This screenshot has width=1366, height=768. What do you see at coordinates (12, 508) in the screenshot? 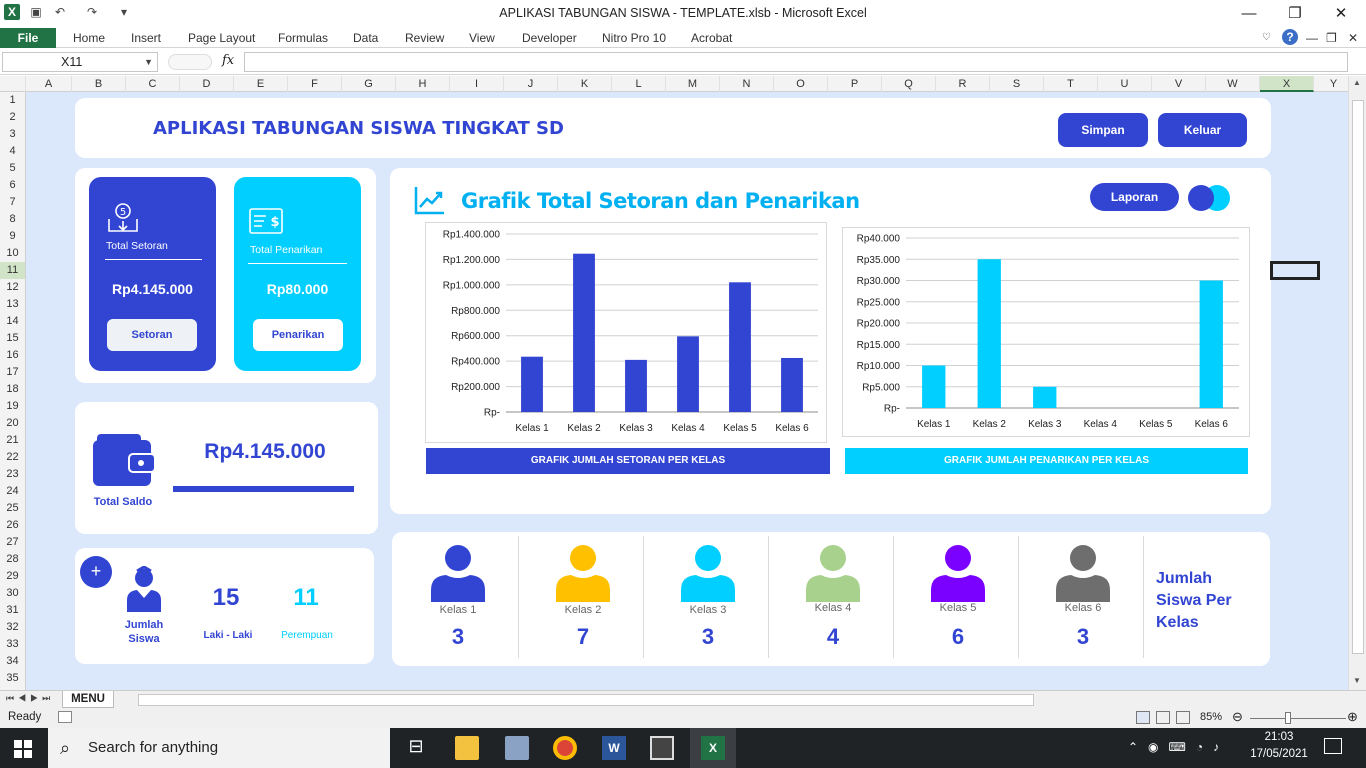
I see `row-header-25: 25` at bounding box center [12, 508].